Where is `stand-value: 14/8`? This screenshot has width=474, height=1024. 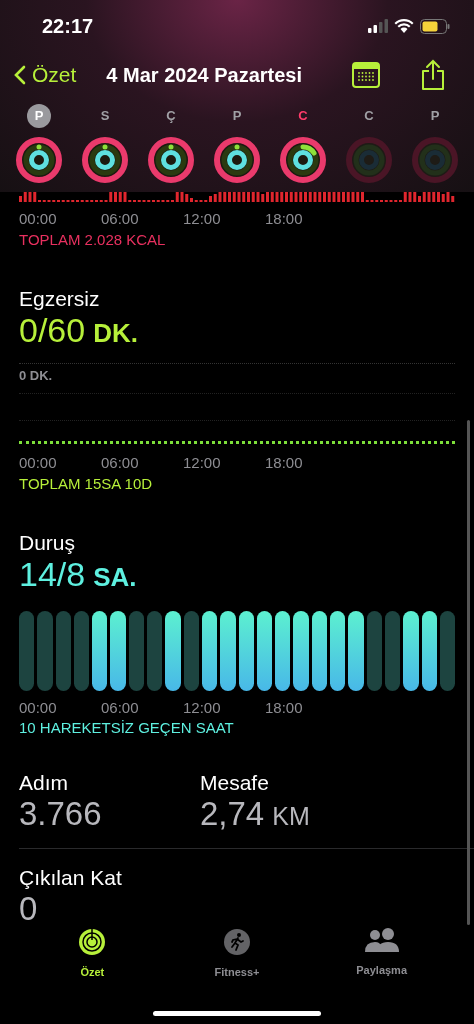 stand-value: 14/8 is located at coordinates (52, 573).